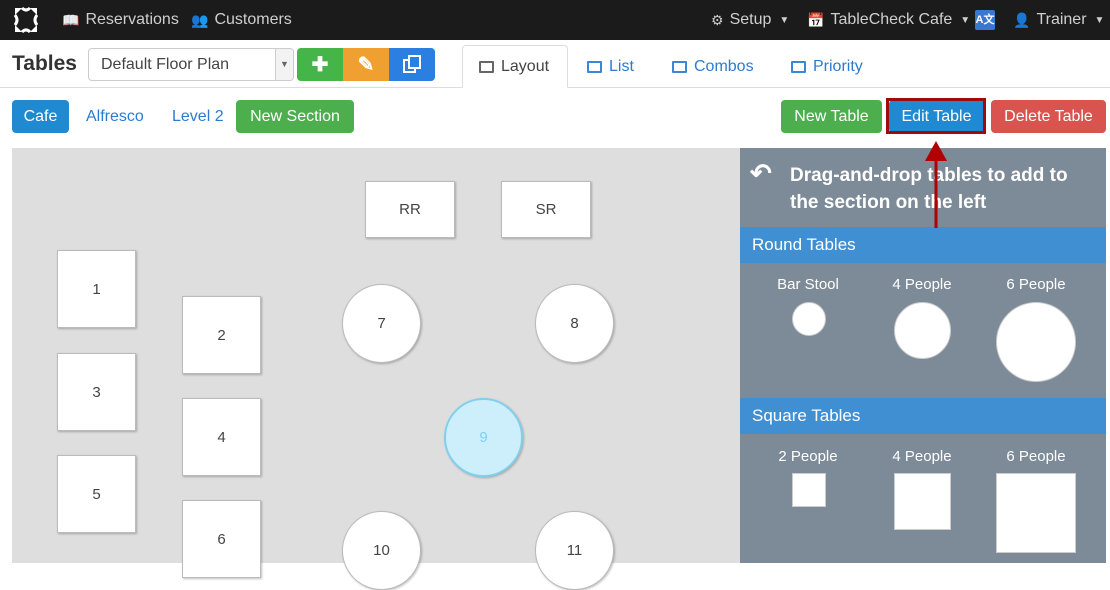  Describe the element at coordinates (816, 19) in the screenshot. I see `calendar-icon: 📅` at that location.